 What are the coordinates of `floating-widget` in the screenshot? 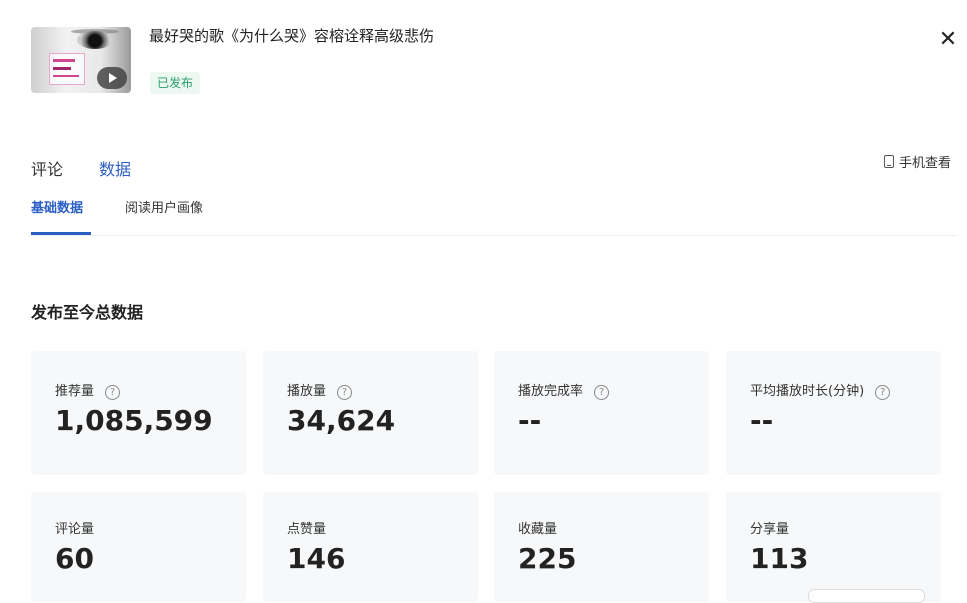 It's located at (866, 596).